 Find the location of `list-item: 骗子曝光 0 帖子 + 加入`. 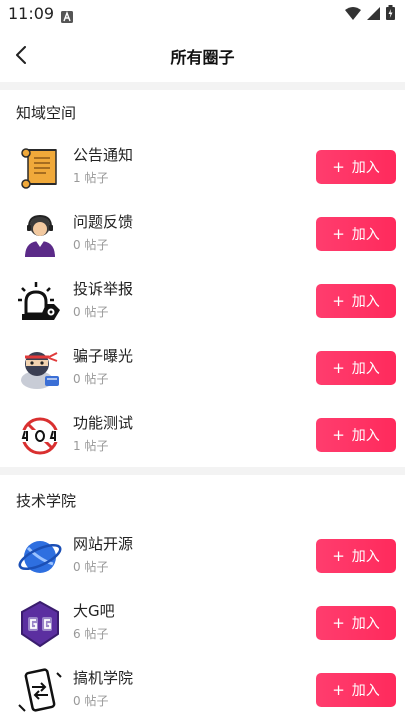

list-item: 骗子曝光 0 帖子 + 加入 is located at coordinates (202, 372).